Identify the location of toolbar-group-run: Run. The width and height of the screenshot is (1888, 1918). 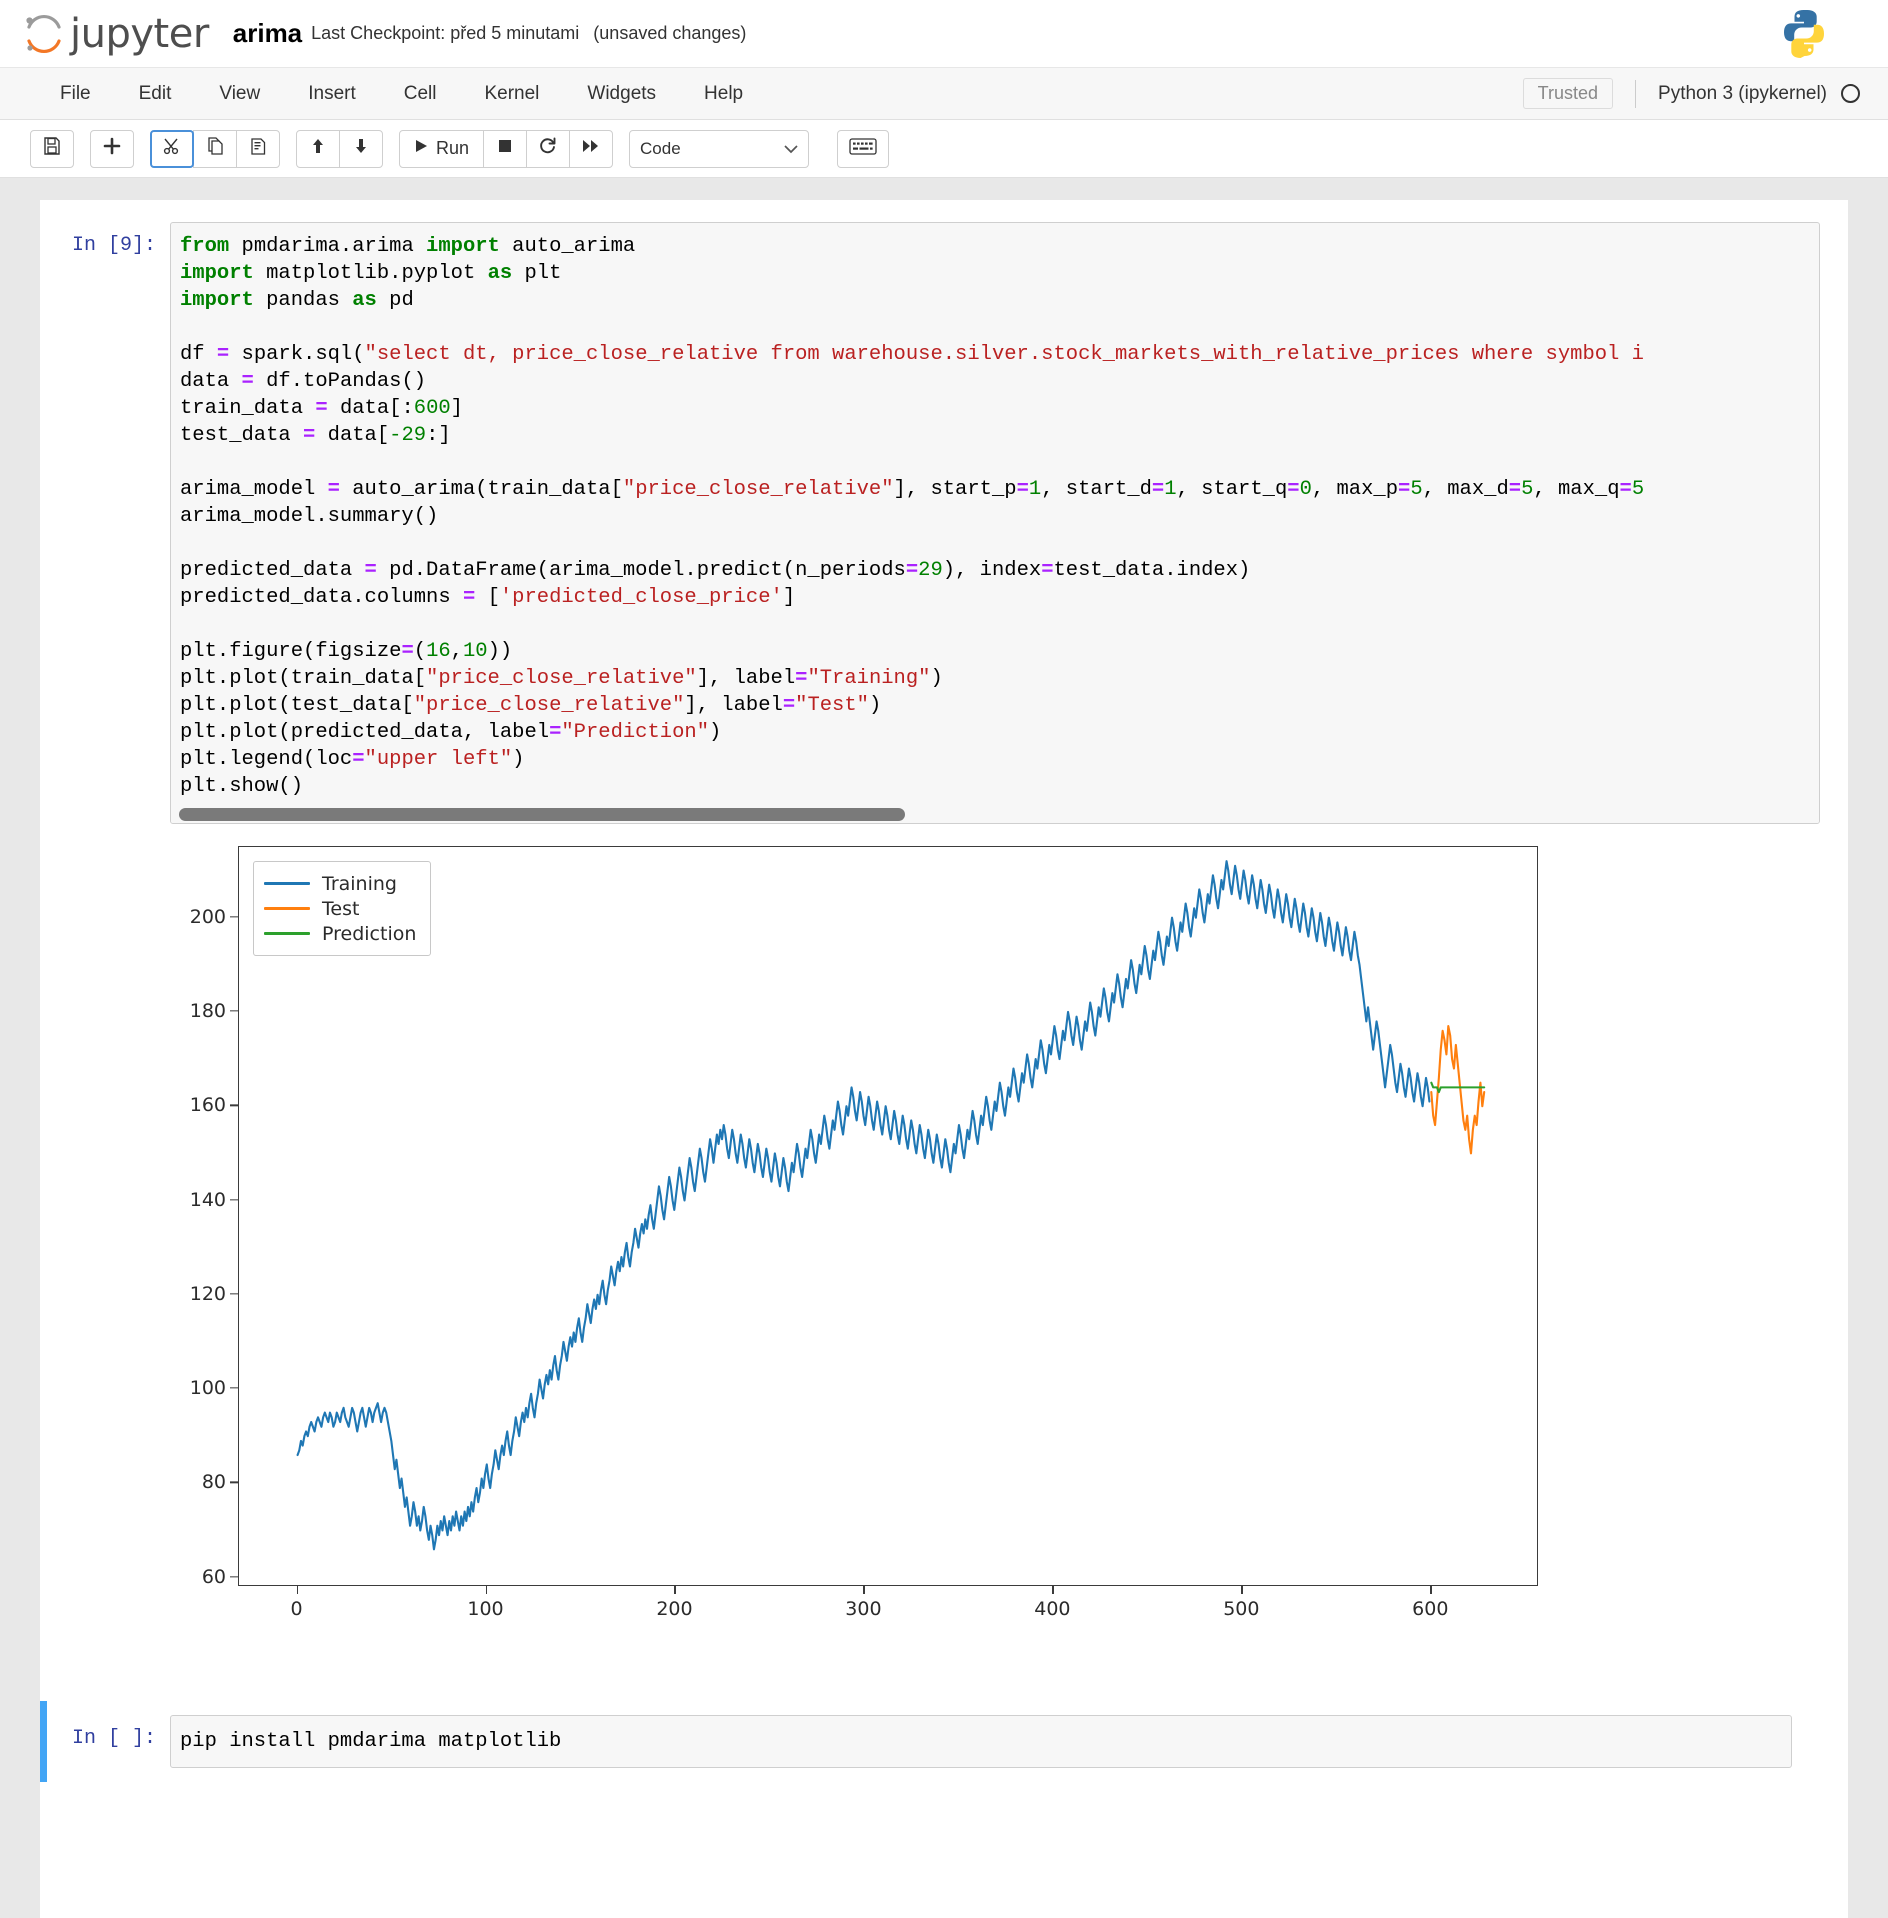
(506, 148).